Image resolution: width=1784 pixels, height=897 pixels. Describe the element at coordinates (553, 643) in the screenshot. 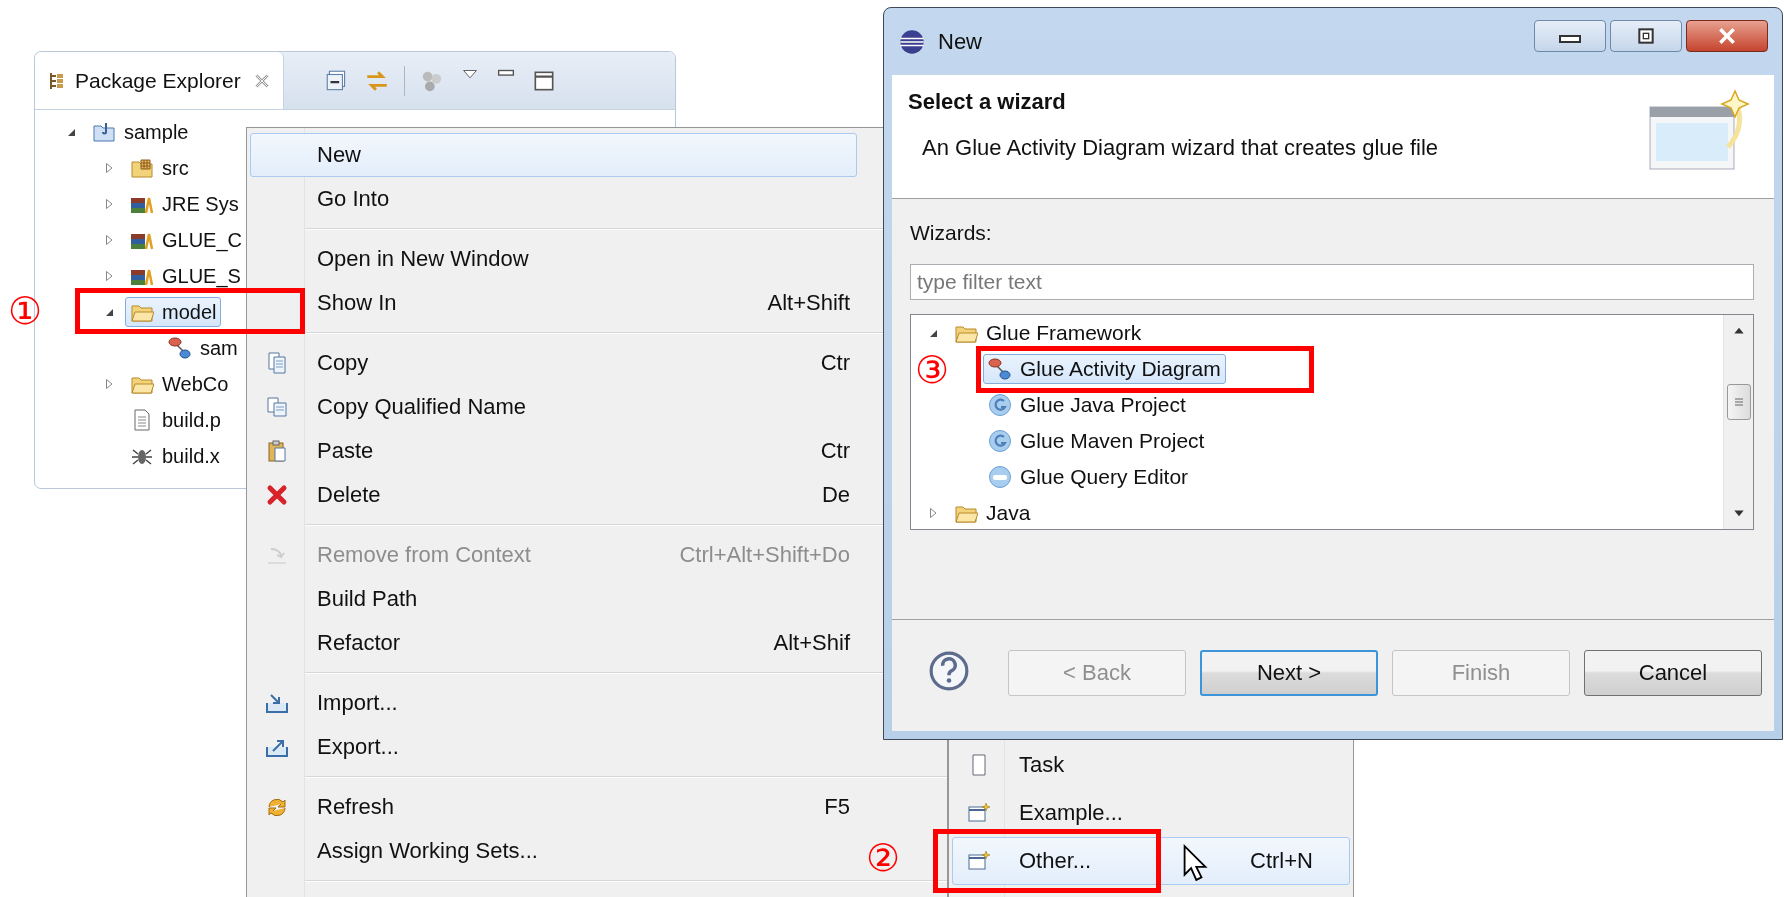

I see `menu-item: Refactor Alt+Shif` at that location.